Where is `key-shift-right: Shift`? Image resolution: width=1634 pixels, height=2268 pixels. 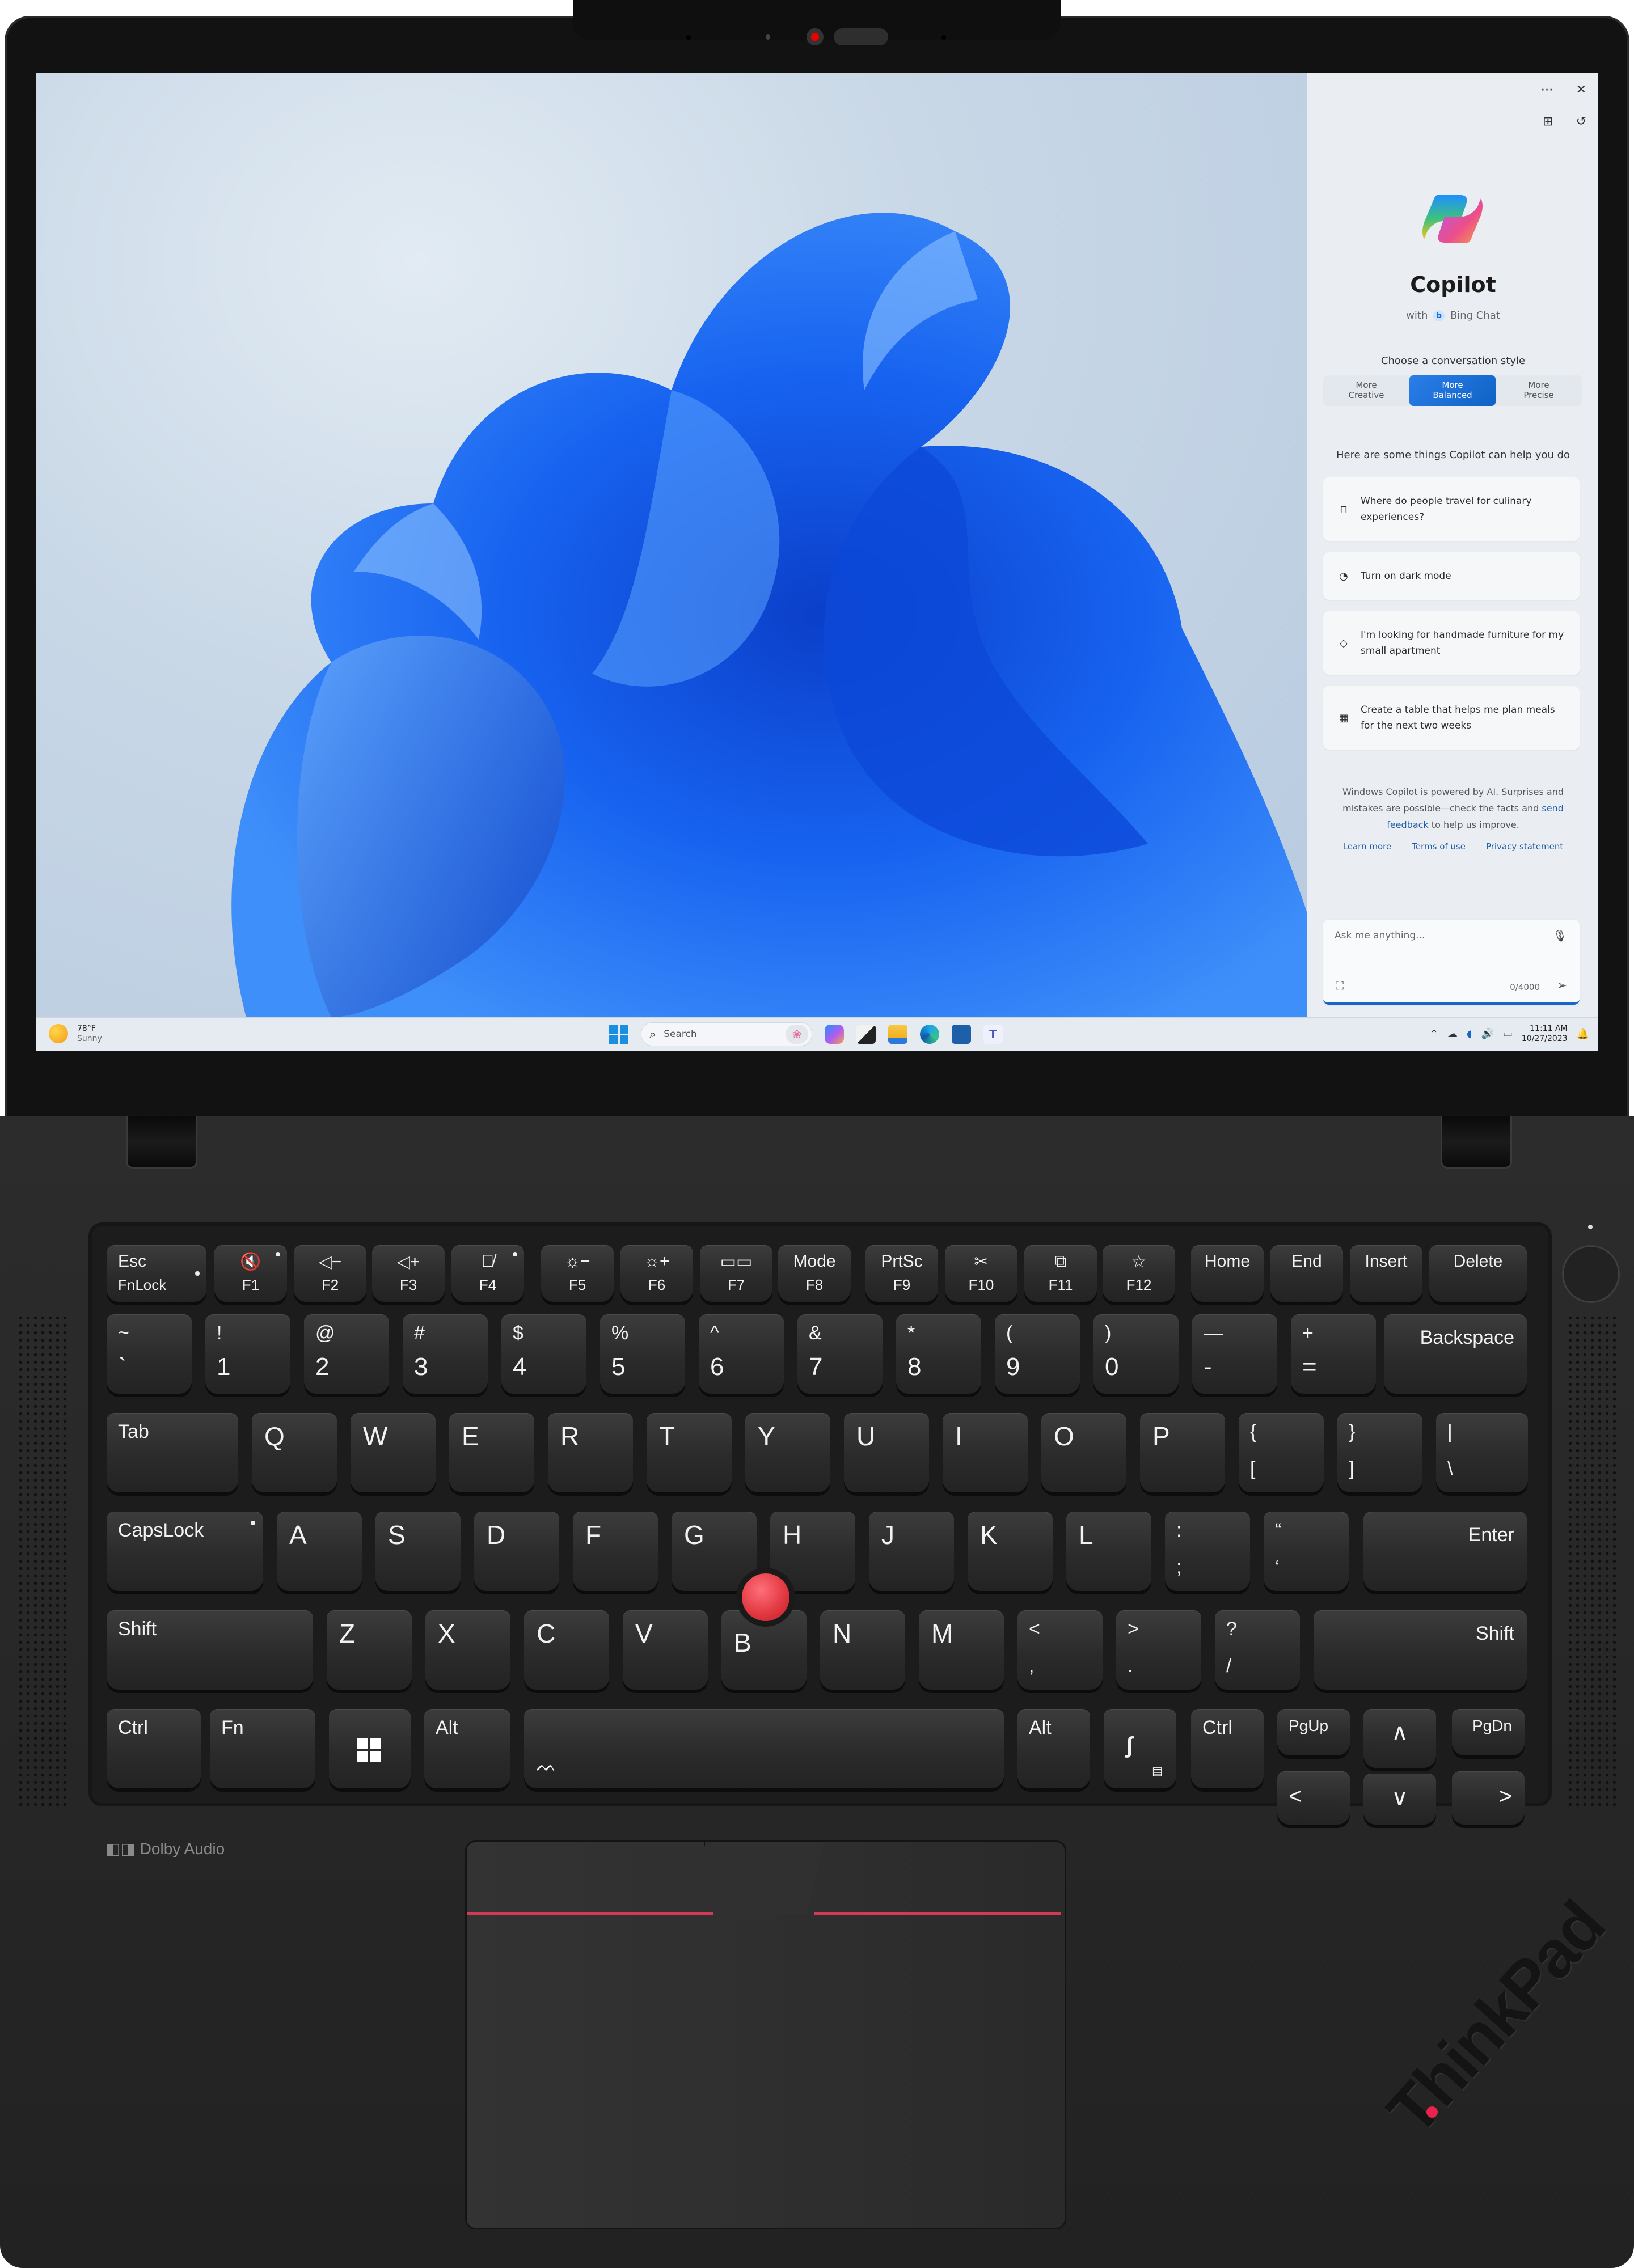
key-shift-right: Shift is located at coordinates (1420, 1650).